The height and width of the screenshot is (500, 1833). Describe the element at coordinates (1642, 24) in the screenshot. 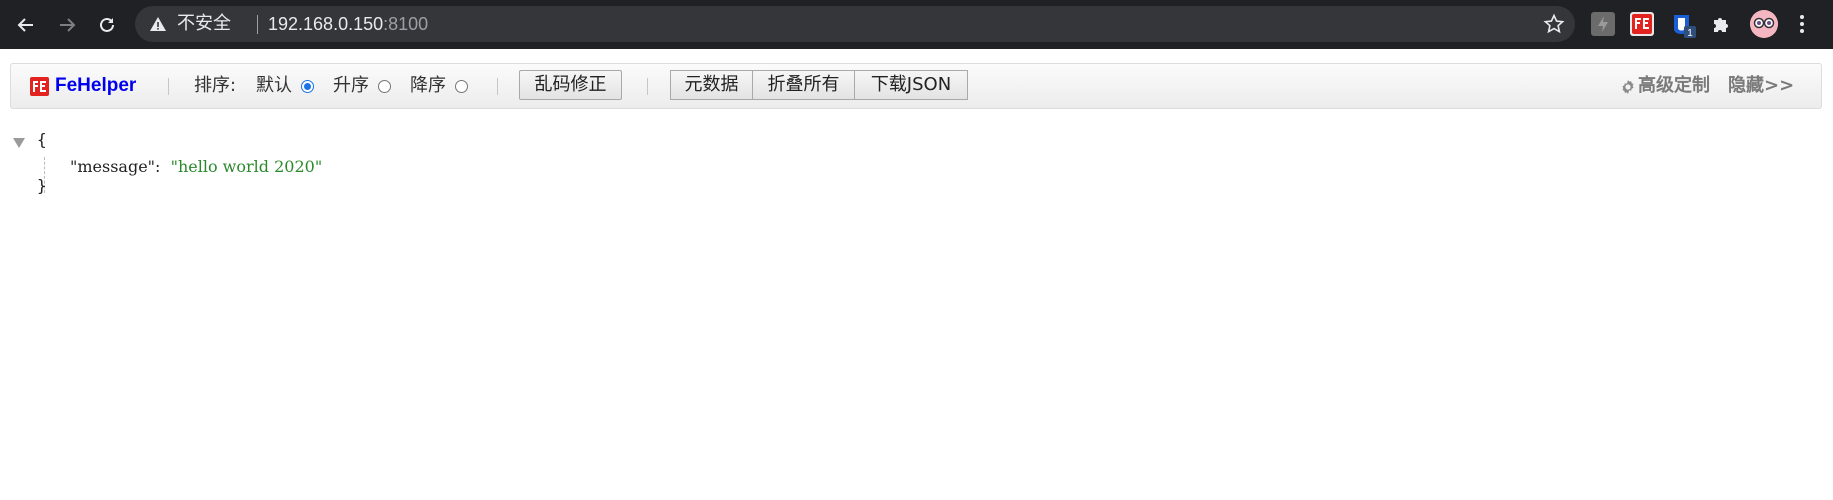

I see `fehelper-extension-icon` at that location.